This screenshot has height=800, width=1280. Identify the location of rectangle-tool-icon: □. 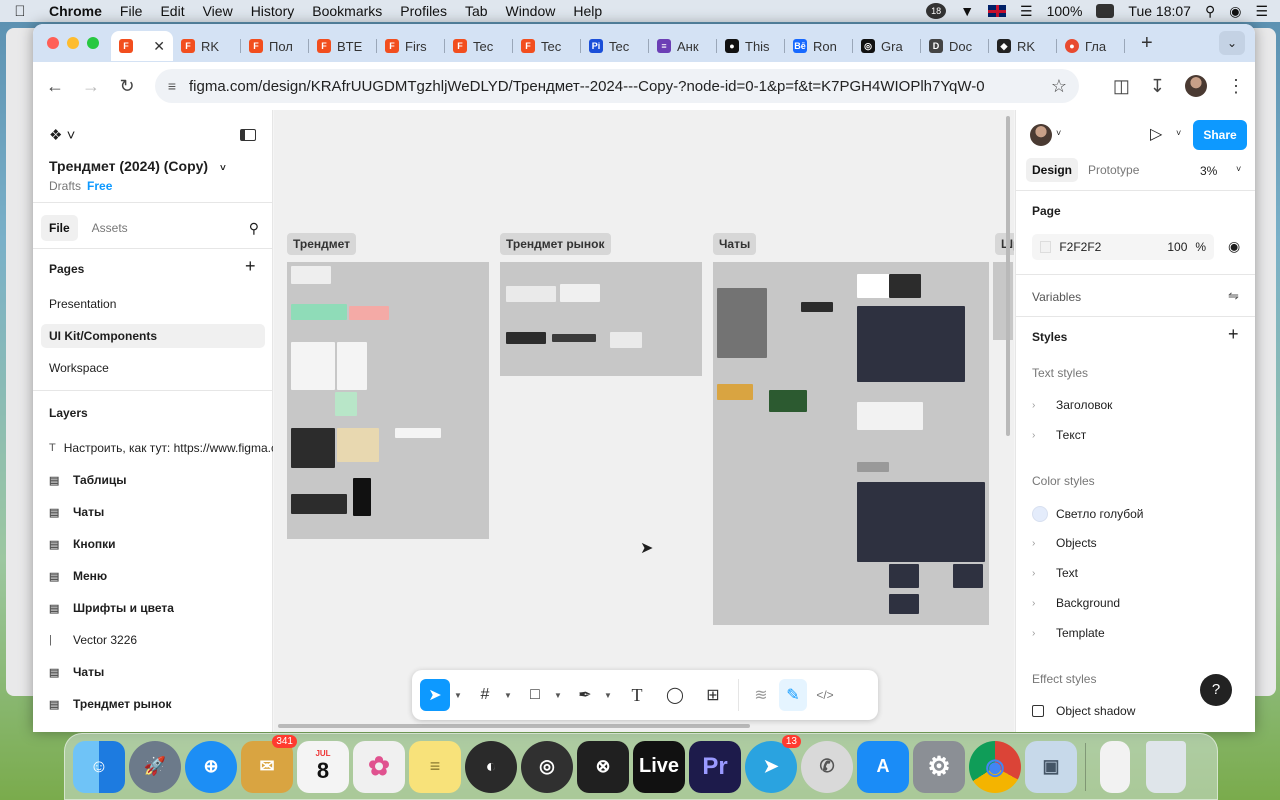
(535, 695).